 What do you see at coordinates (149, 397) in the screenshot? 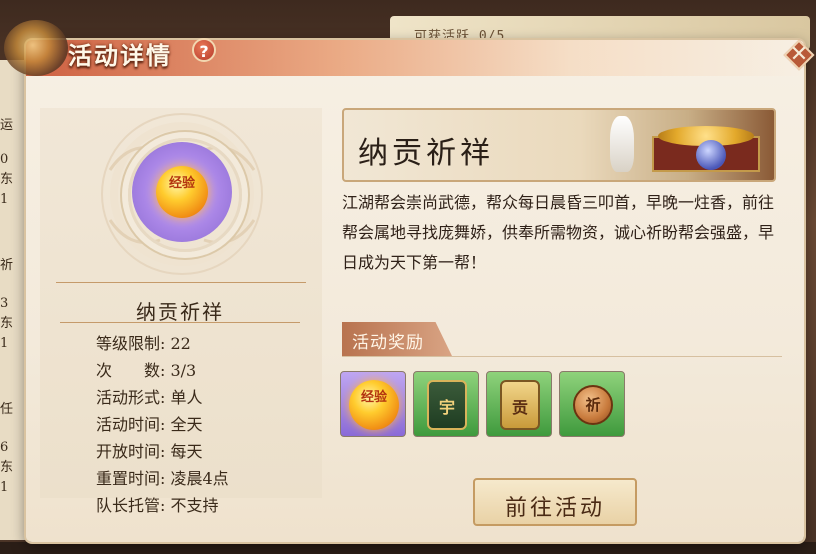
I see `info-mode: 活动形式: 单人` at bounding box center [149, 397].